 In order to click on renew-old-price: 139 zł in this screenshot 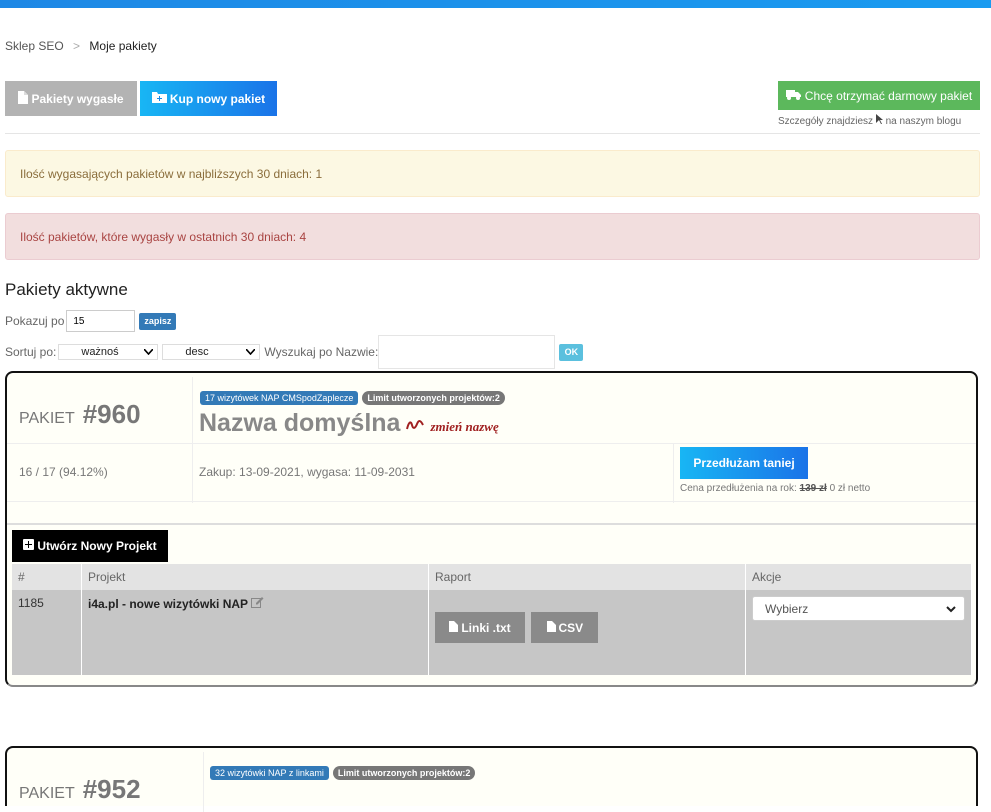, I will do `click(813, 488)`.